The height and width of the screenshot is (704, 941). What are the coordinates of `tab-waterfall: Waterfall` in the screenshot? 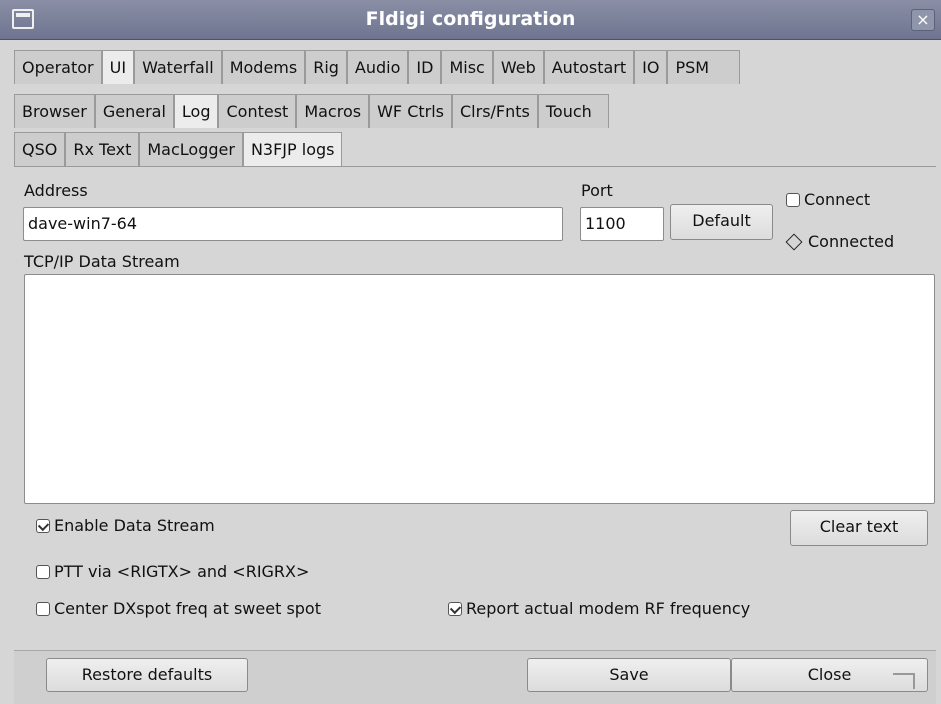 It's located at (178, 67).